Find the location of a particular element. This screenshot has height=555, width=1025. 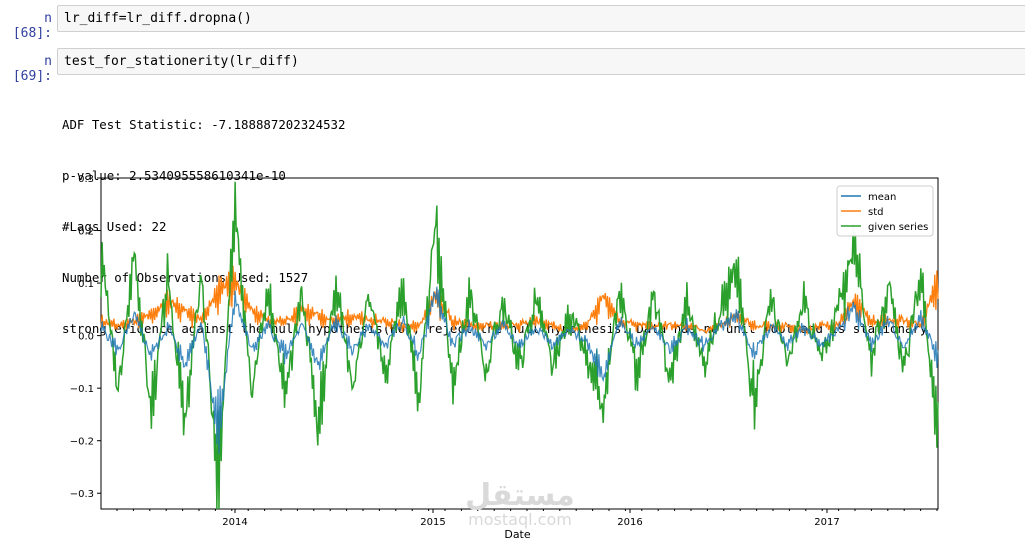

y-tick-label: −0.2 is located at coordinates (82, 442).